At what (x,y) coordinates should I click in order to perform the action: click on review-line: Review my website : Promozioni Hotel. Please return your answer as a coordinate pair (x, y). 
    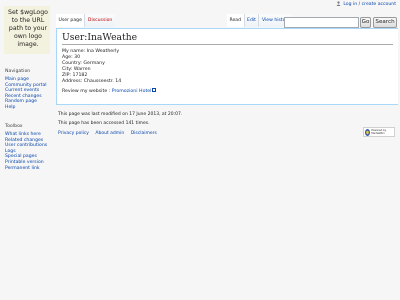
    Looking at the image, I should click on (227, 91).